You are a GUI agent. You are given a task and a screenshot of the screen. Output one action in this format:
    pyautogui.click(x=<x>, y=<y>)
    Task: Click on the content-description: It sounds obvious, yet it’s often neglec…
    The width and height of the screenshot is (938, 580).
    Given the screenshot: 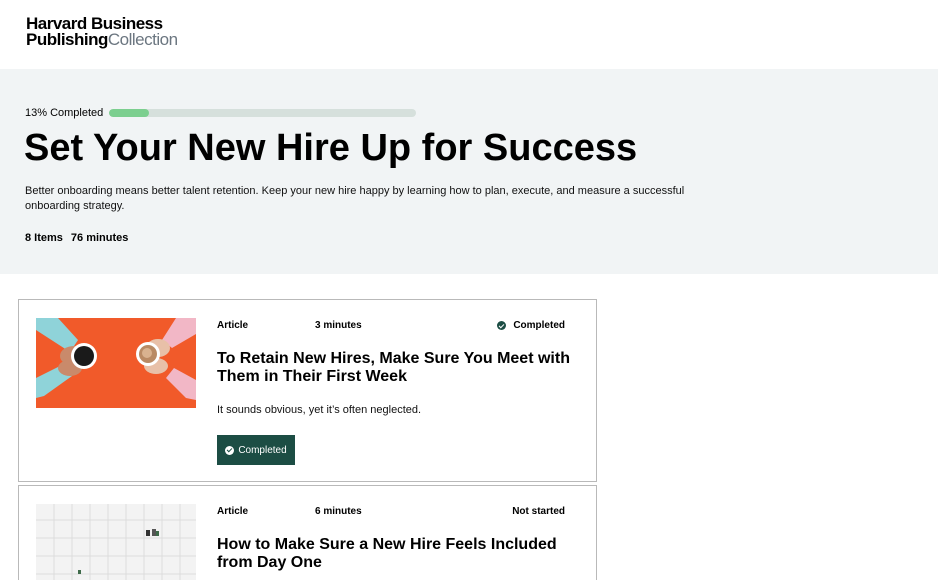 What is the action you would take?
    pyautogui.click(x=319, y=410)
    